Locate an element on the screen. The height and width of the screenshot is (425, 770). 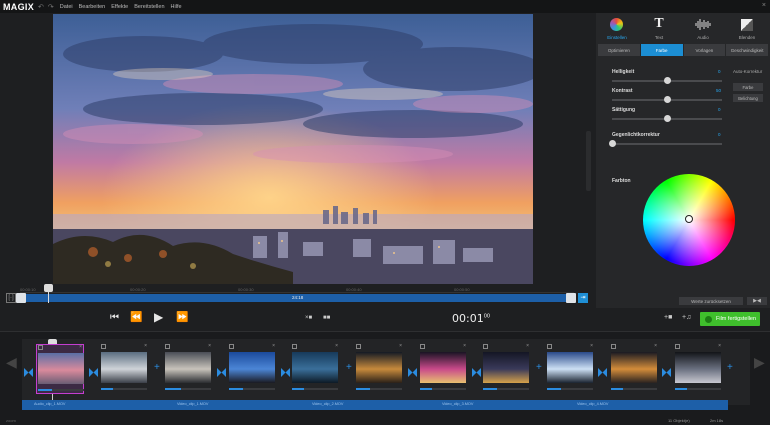
undo-icon: ↶ is located at coordinates (41, 7).